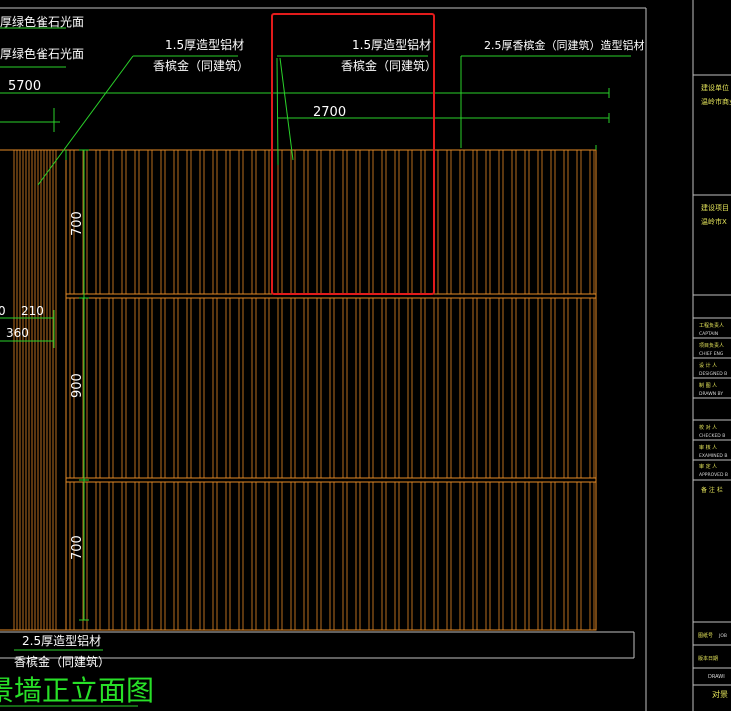  What do you see at coordinates (201, 65) in the screenshot?
I see `callout-1-line2: 香槟金（同建筑）` at bounding box center [201, 65].